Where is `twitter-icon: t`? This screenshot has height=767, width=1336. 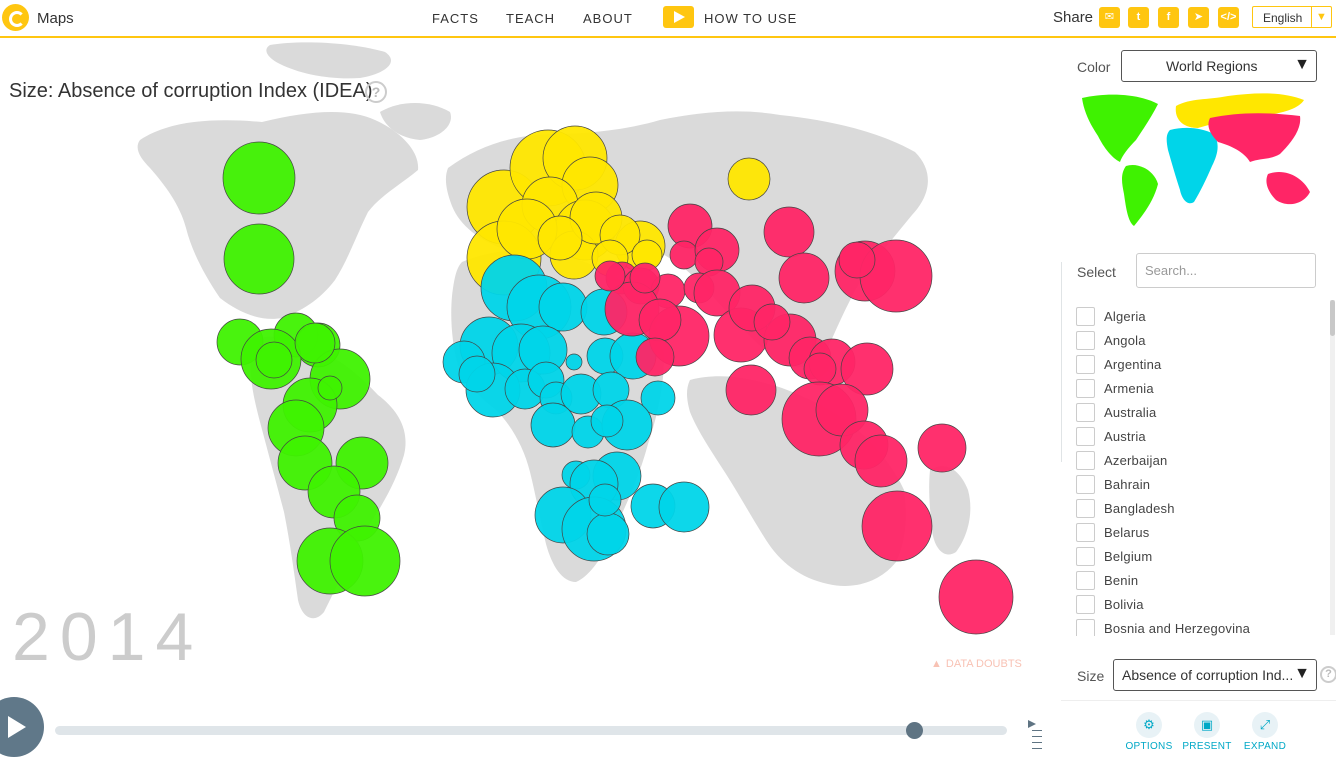
twitter-icon: t is located at coordinates (1138, 17).